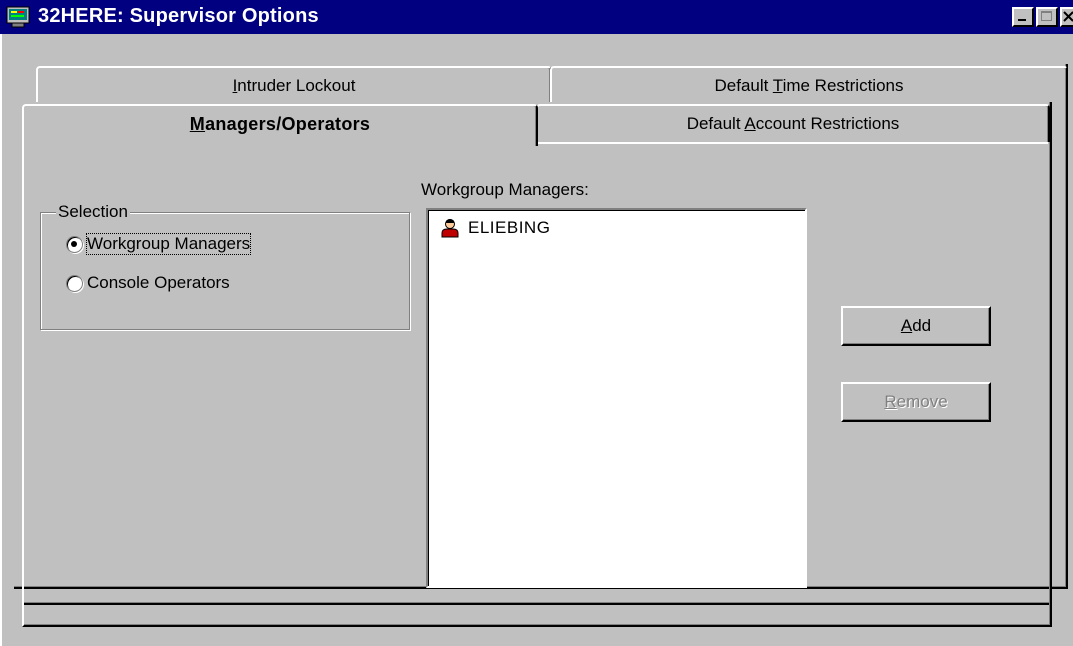 This screenshot has width=1073, height=646. I want to click on tab-label: Intruder Lockout, so click(294, 85).